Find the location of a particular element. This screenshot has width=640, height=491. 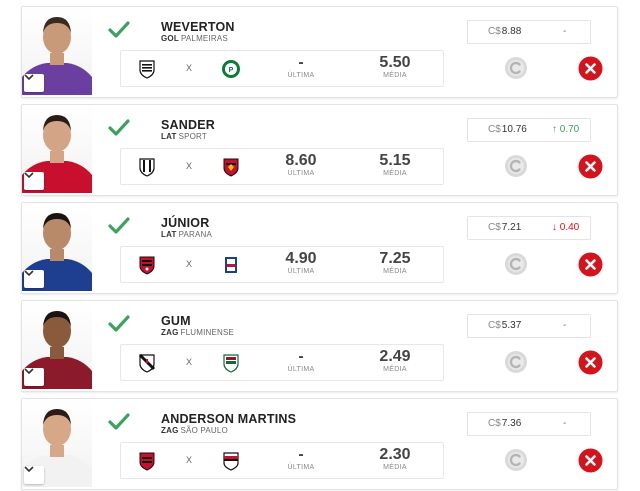

average-score: 5.15 Média is located at coordinates (395, 164).